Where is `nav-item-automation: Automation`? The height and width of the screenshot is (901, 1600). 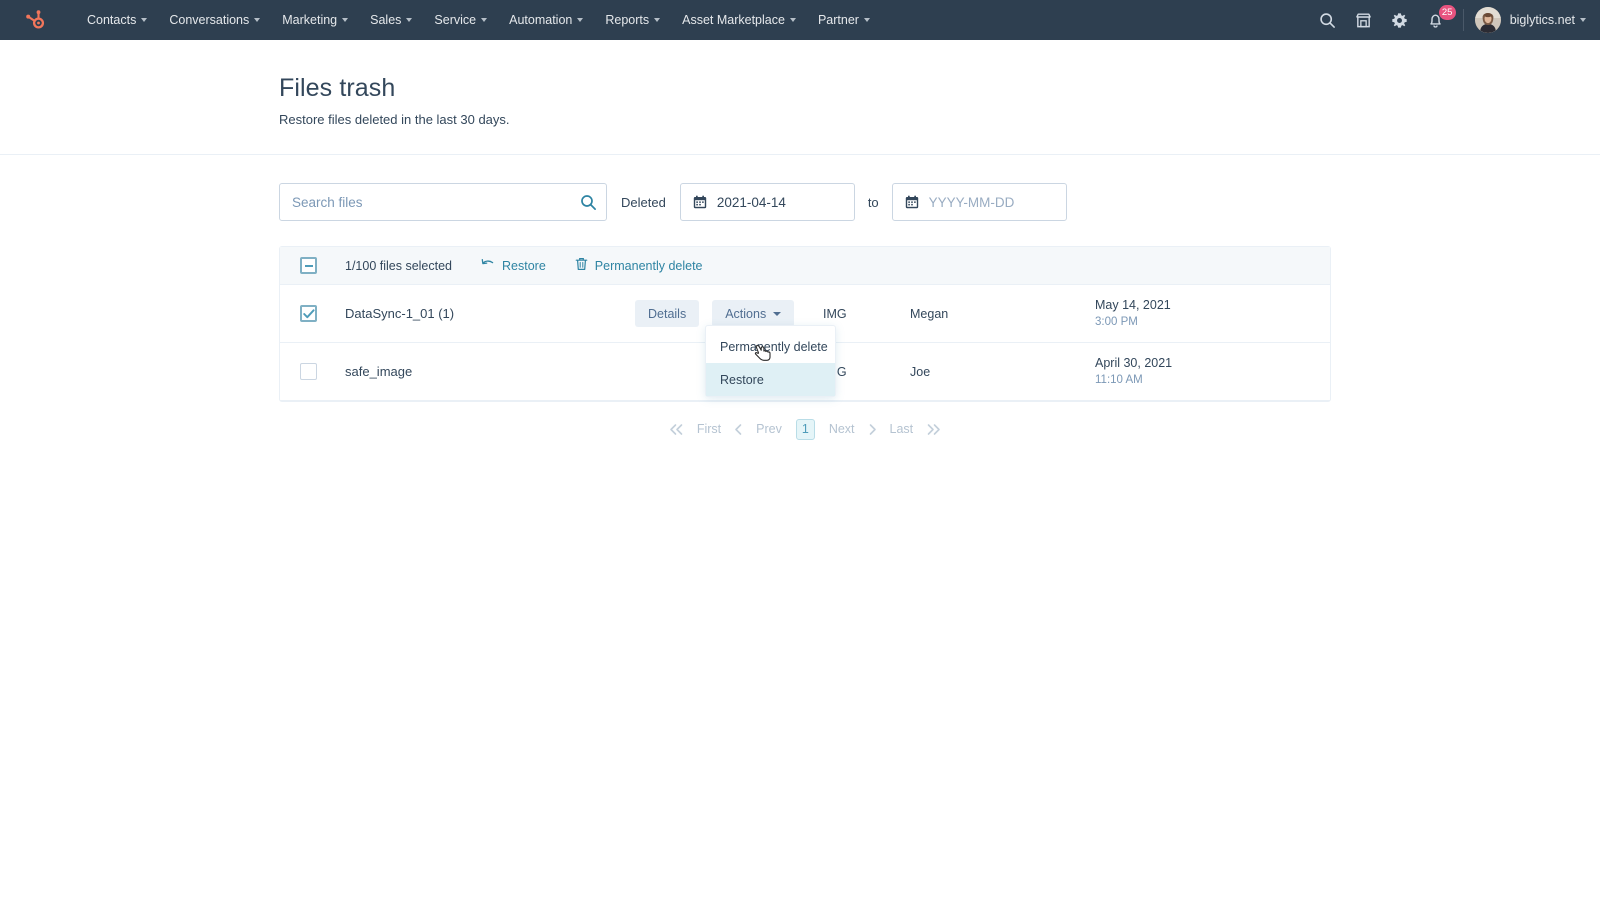 nav-item-automation: Automation is located at coordinates (546, 20).